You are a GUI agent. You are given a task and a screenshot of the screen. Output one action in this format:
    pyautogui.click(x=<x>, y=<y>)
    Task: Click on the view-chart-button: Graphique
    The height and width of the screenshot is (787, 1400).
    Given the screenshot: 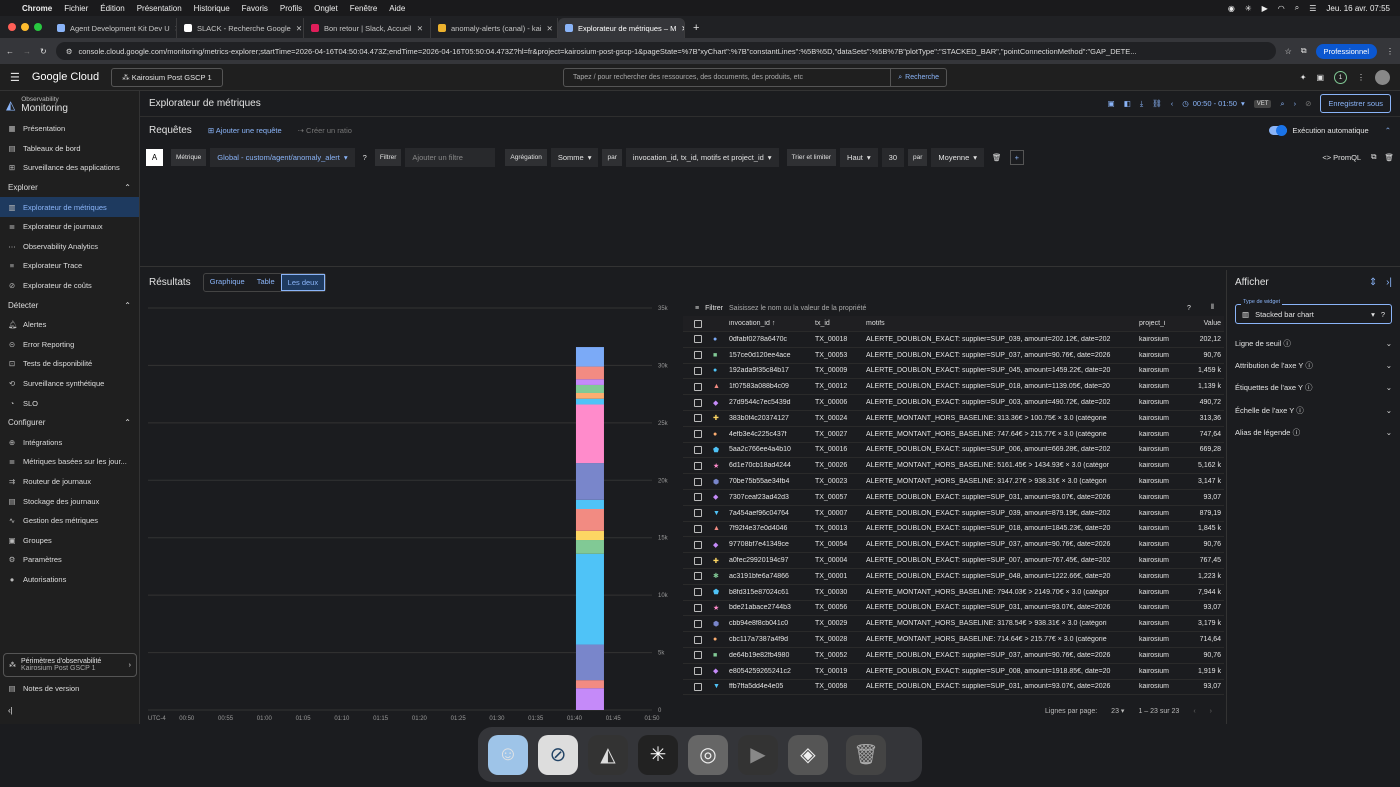 What is the action you would take?
    pyautogui.click(x=227, y=282)
    